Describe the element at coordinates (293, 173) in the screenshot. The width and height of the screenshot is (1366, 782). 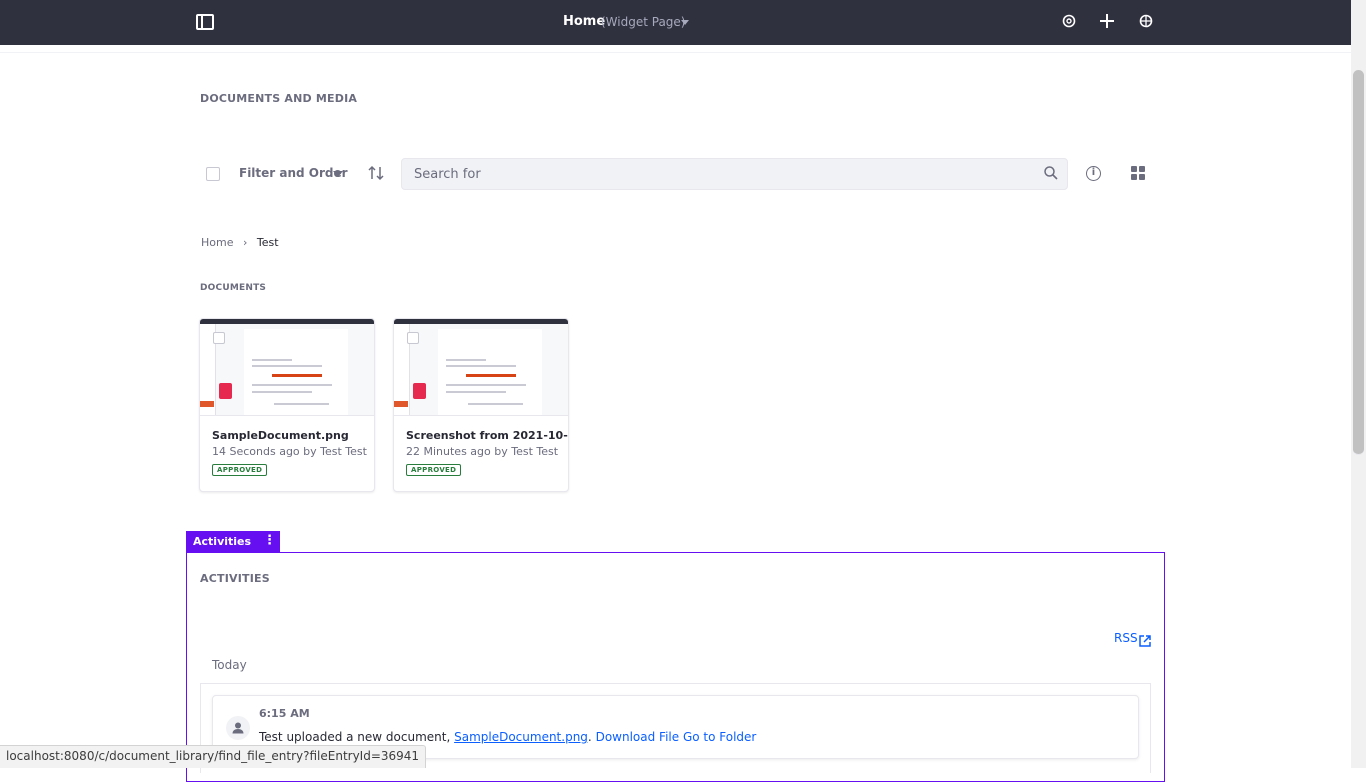
I see `filter-and-order-button: Filter and Order` at that location.